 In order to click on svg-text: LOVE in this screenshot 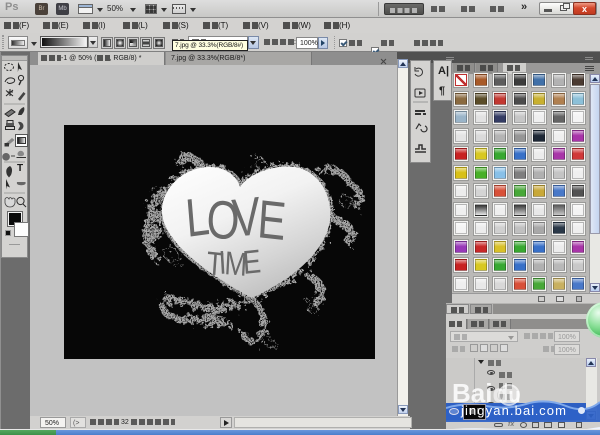, I will do `click(235, 219)`.